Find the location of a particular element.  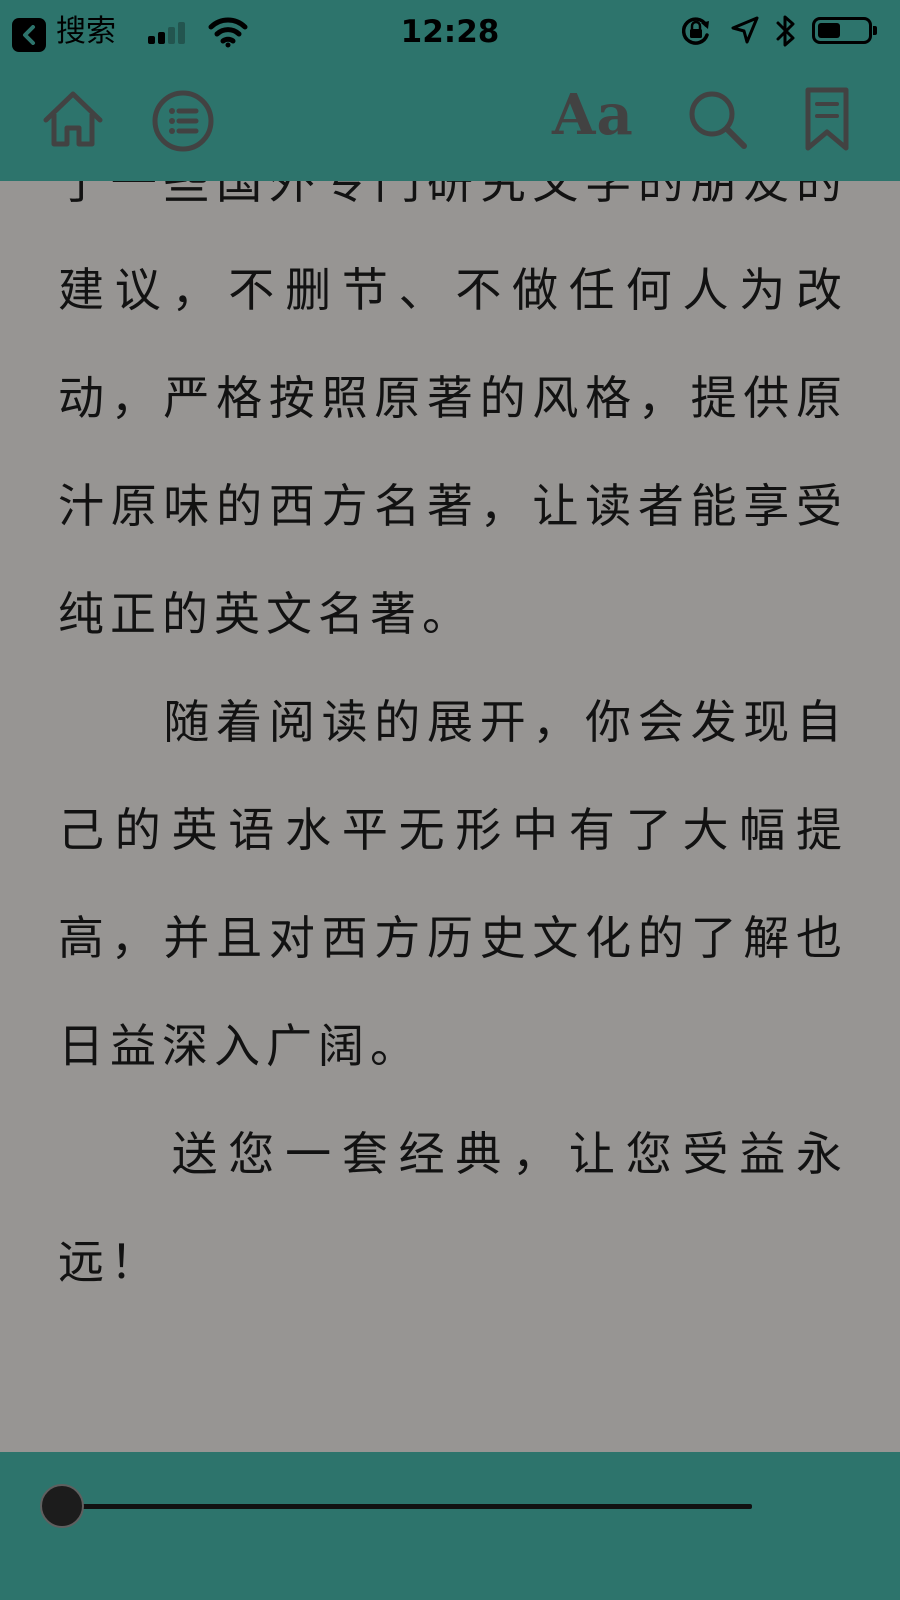

slider-track is located at coordinates (407, 1506).